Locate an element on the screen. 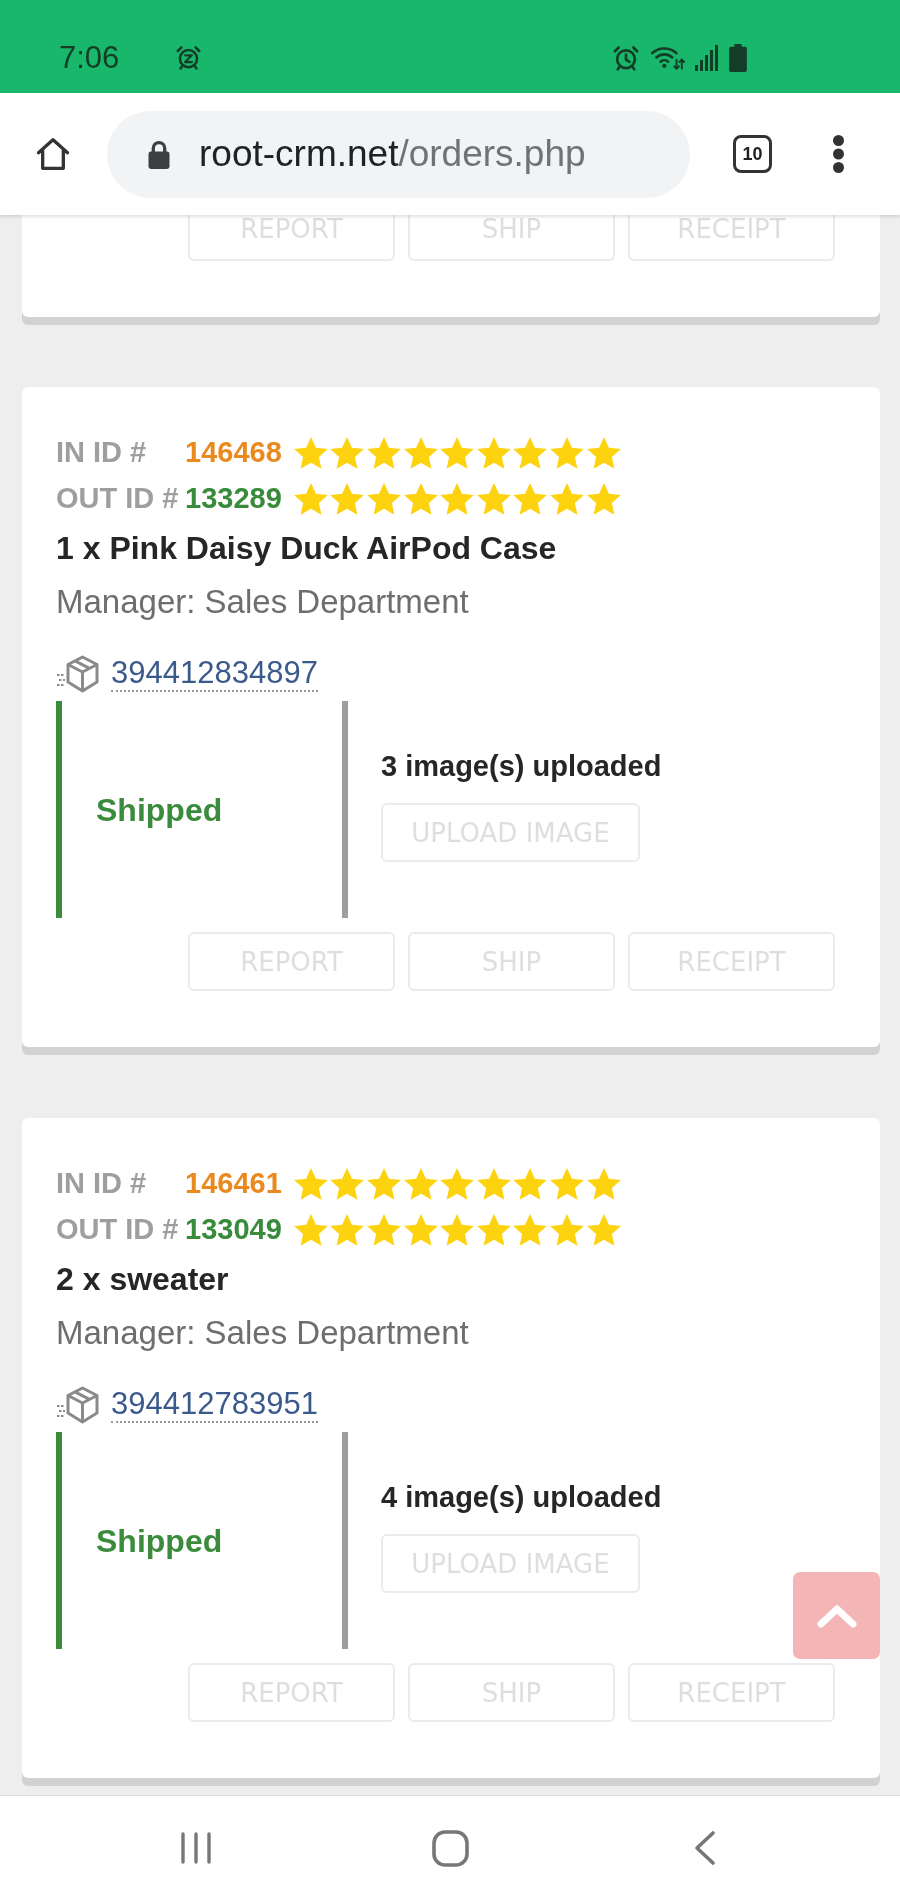 The image size is (900, 1900). address-bar: root-crm.net/orders.php is located at coordinates (398, 154).